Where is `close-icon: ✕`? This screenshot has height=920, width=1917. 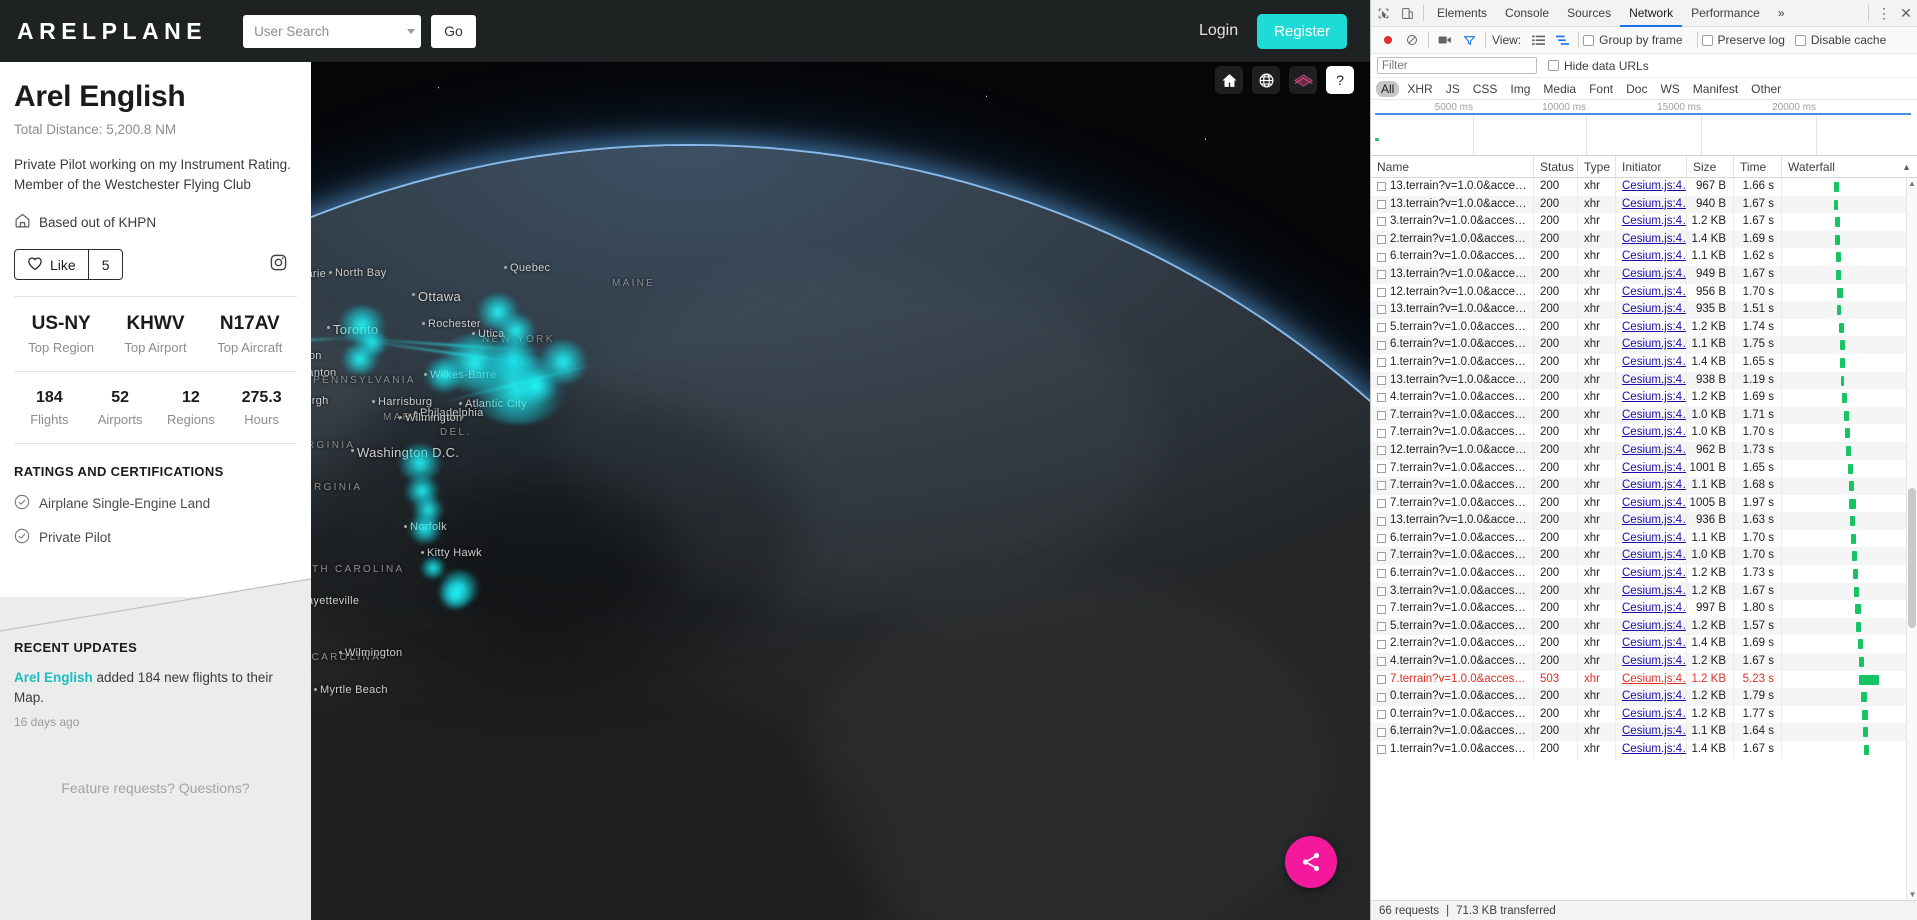 close-icon: ✕ is located at coordinates (1906, 13).